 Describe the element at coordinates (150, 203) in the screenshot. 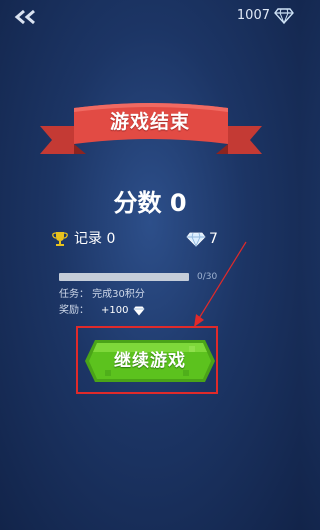

I see `score-text: 分数 0` at that location.